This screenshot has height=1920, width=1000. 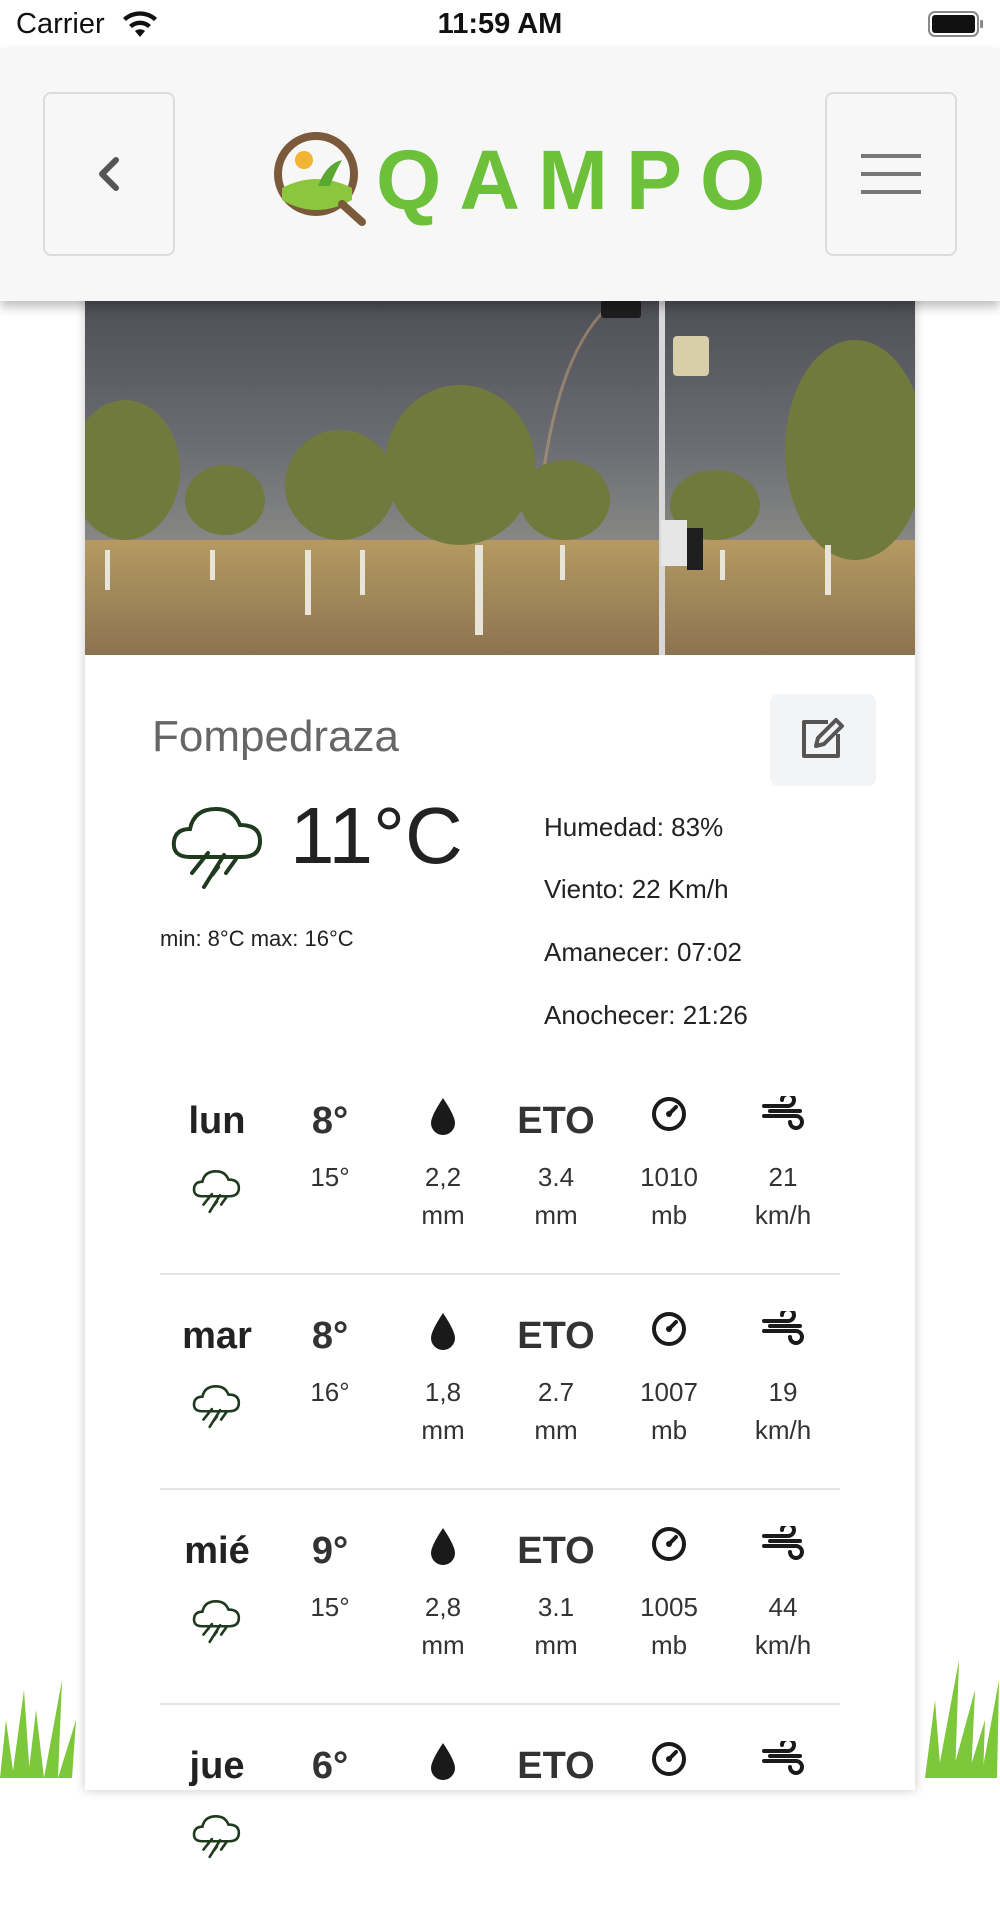 What do you see at coordinates (783, 1411) in the screenshot?
I see `forecast-wind: 19 km/h` at bounding box center [783, 1411].